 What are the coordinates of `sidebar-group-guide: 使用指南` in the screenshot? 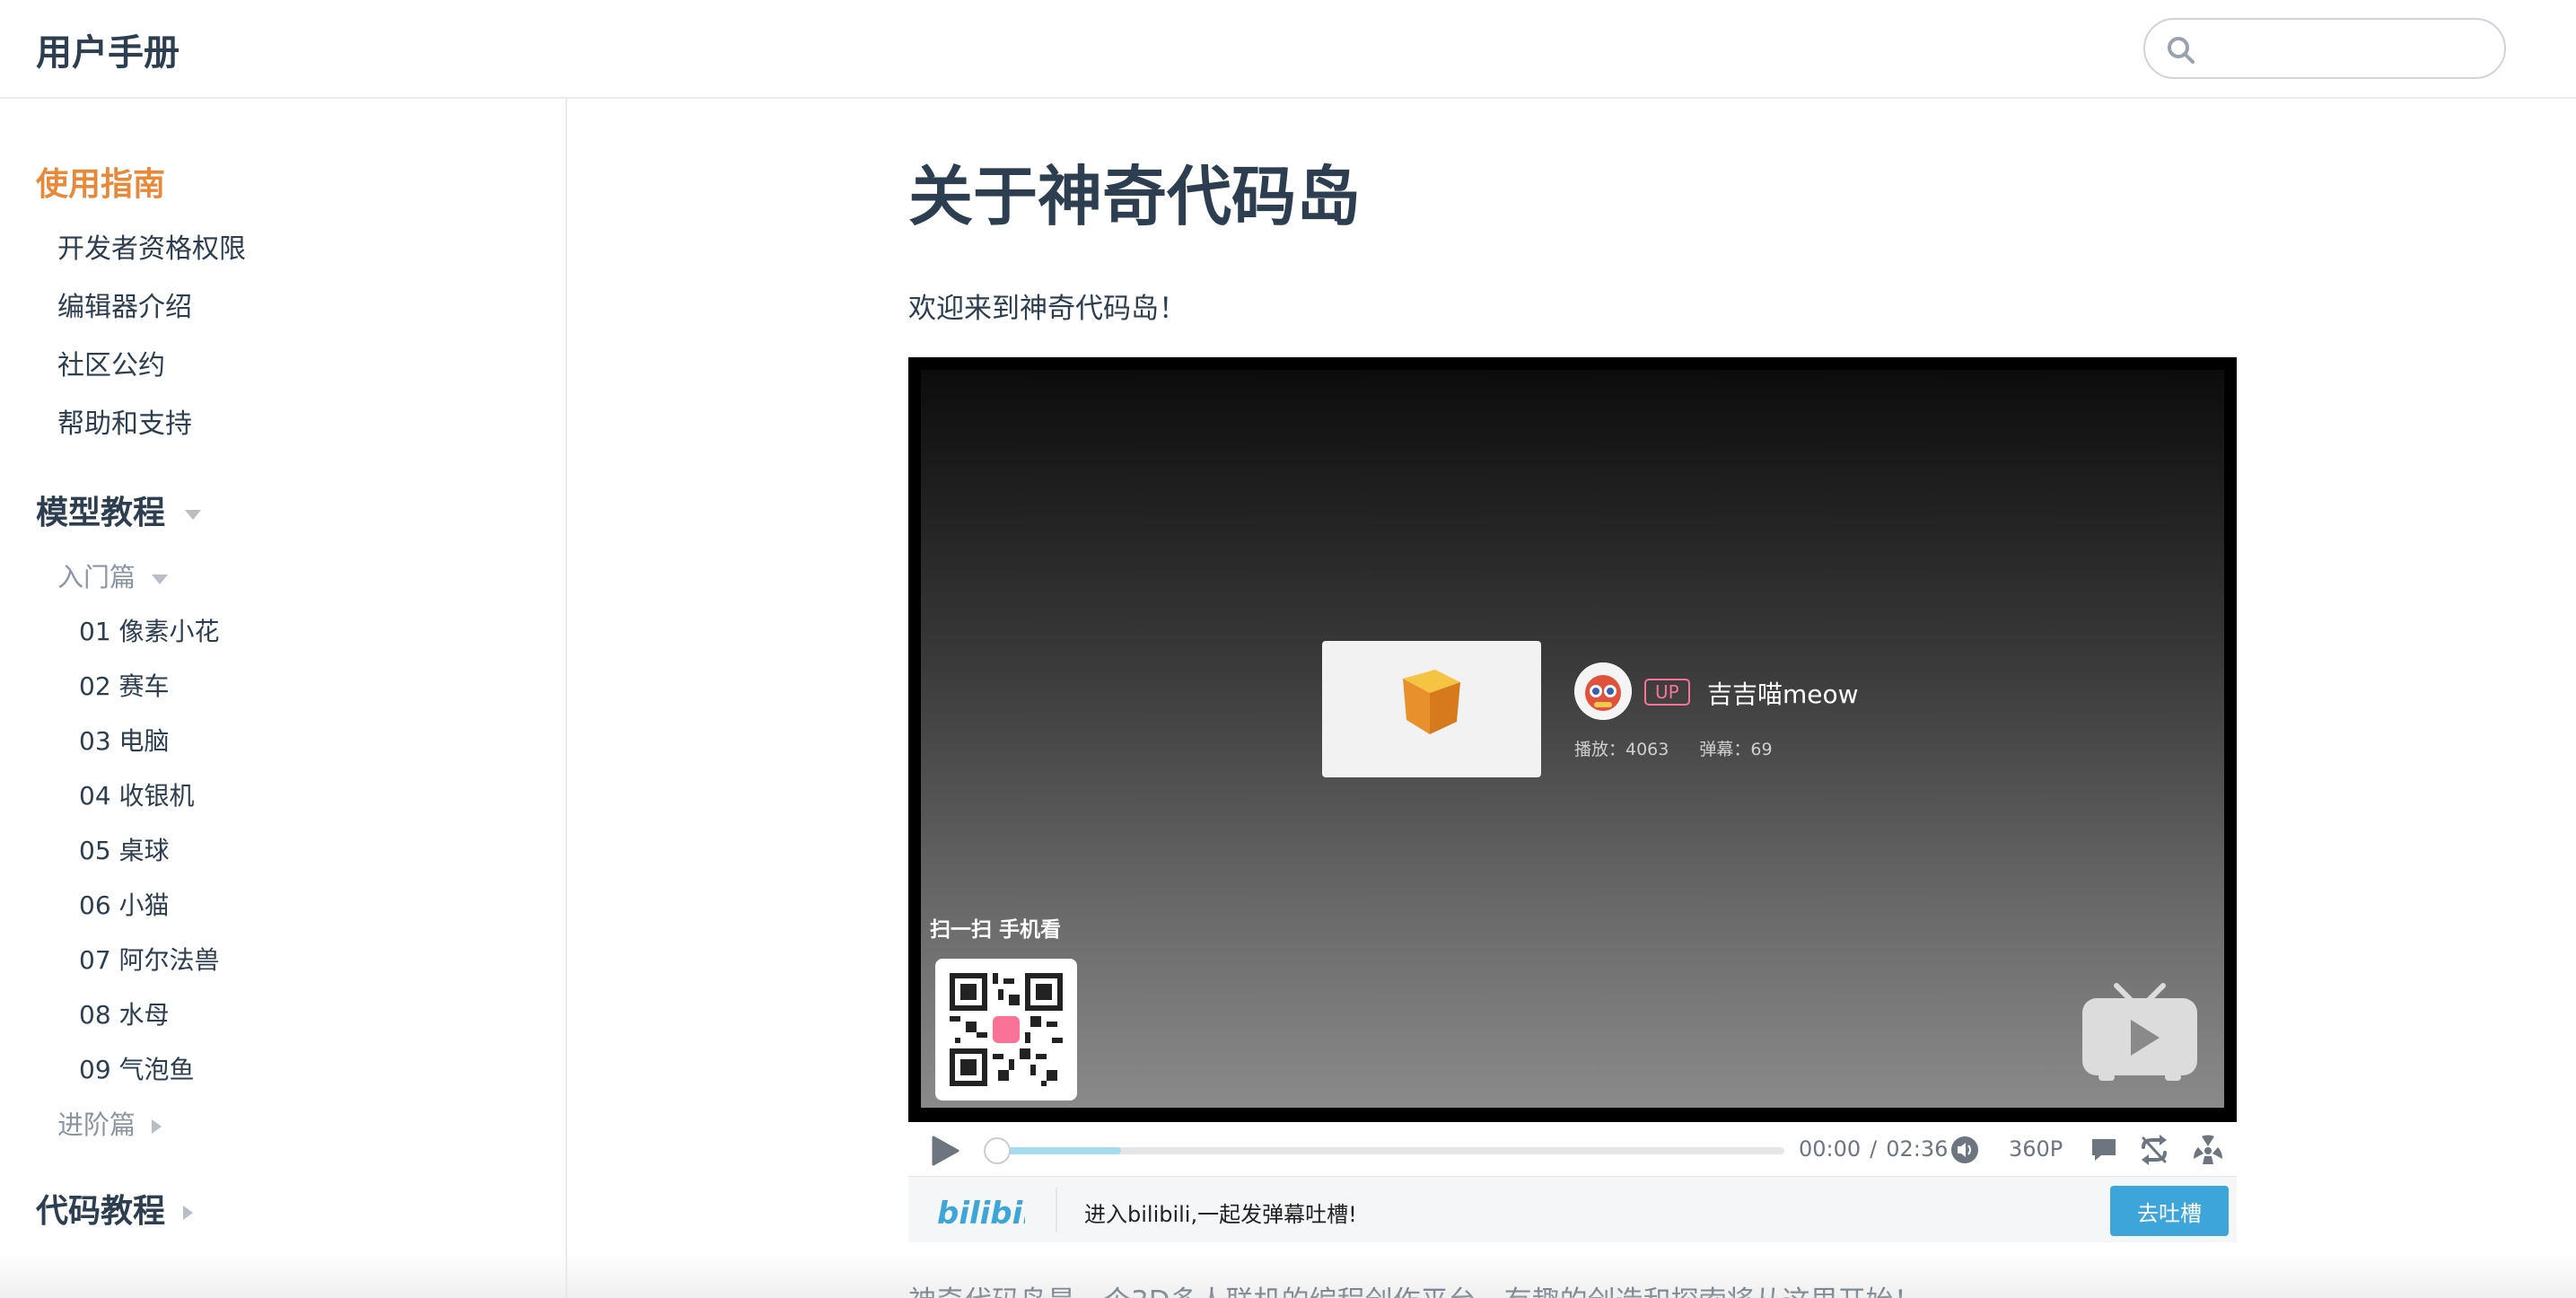 It's located at (100, 181).